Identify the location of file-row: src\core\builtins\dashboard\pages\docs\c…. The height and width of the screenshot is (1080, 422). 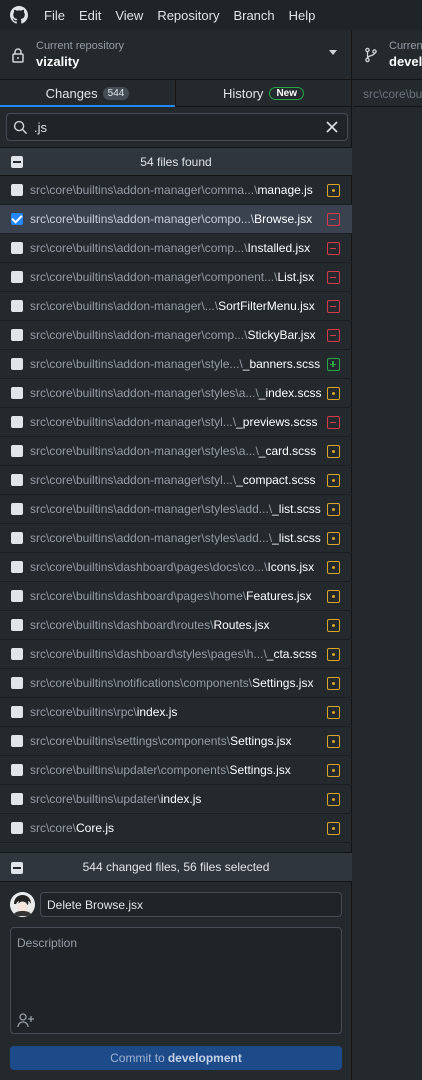
(176, 567).